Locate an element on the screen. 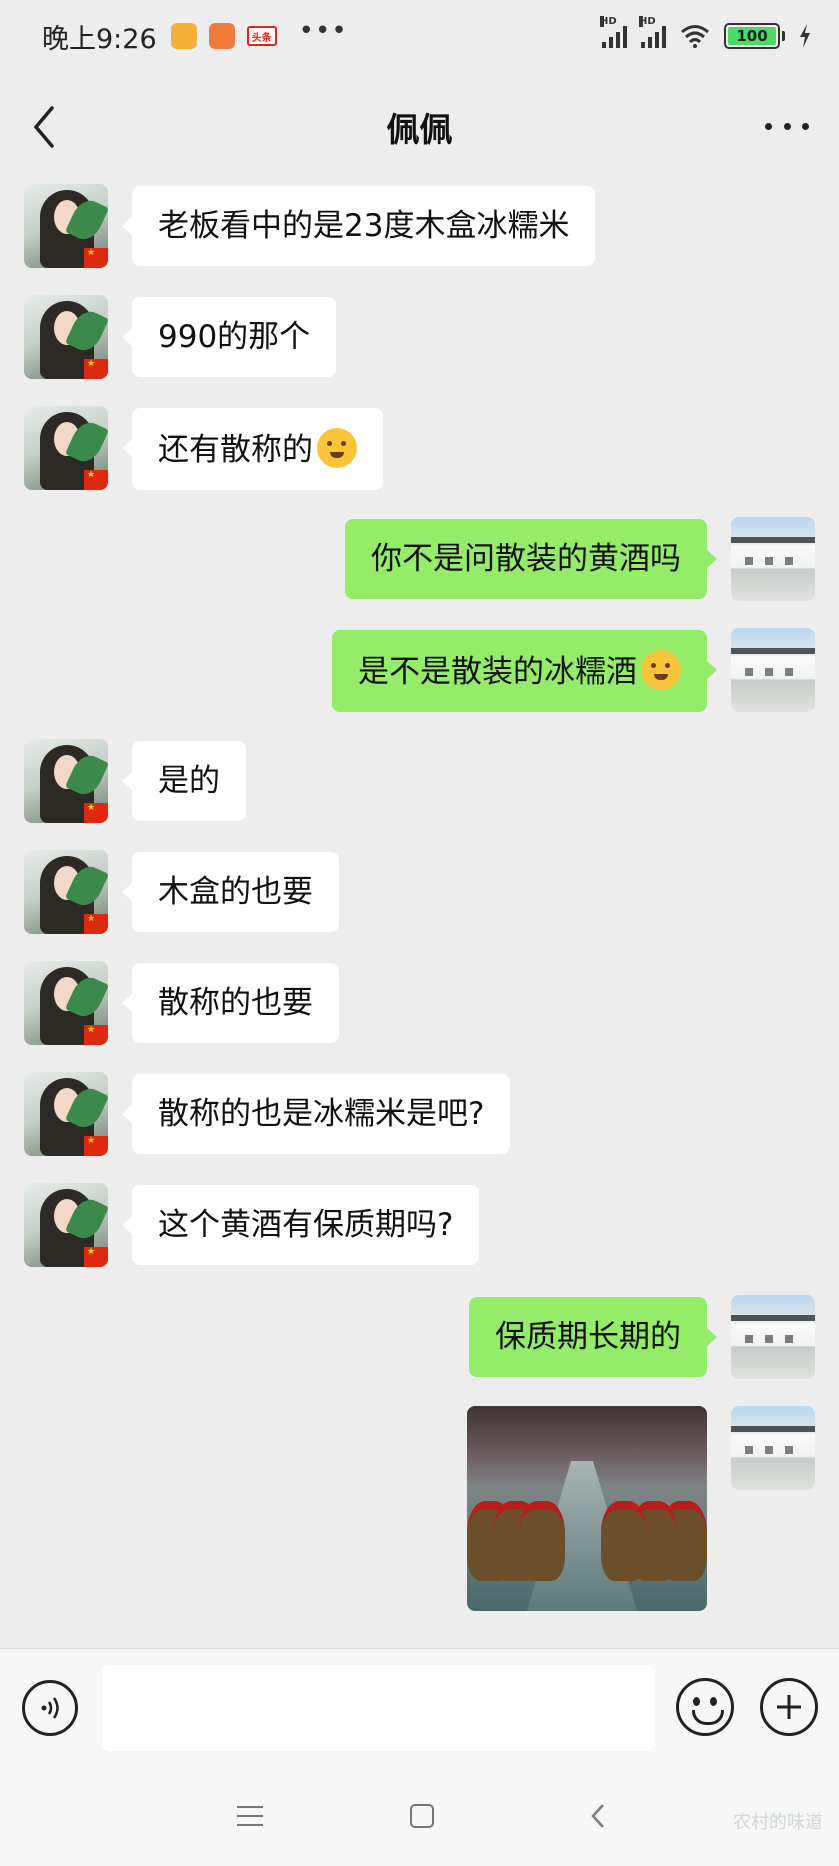 The image size is (839, 1866). status-bar: 晚上9:26 头条 ••• HD HD 100 is located at coordinates (419, 36).